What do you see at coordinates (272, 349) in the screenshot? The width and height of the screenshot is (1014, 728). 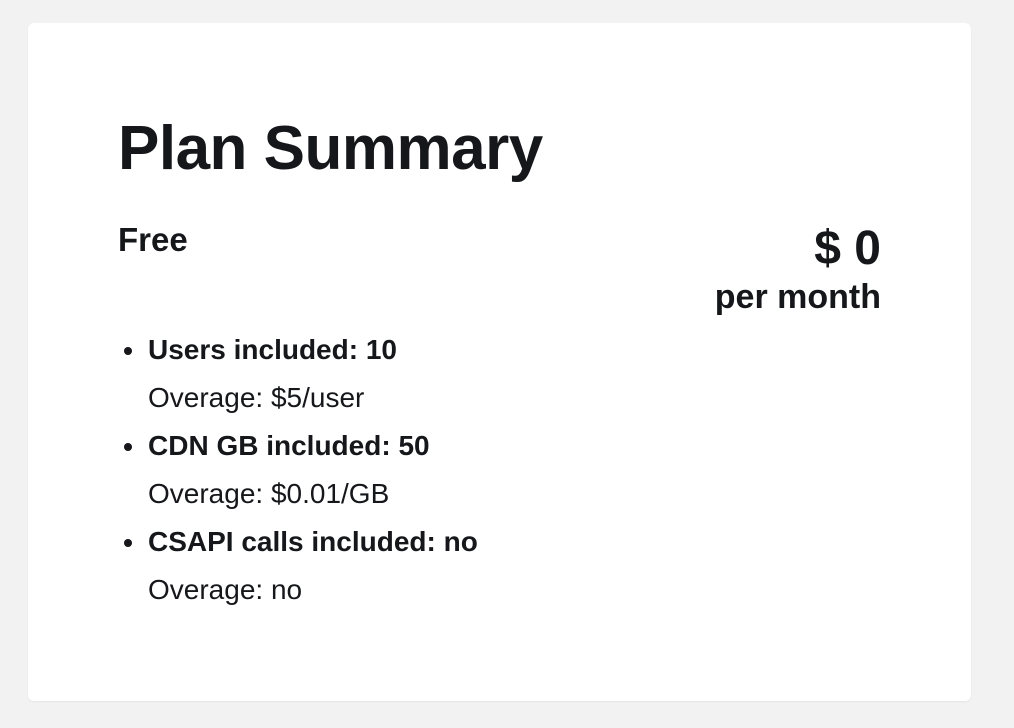 I see `feature-label: Users included: 10` at bounding box center [272, 349].